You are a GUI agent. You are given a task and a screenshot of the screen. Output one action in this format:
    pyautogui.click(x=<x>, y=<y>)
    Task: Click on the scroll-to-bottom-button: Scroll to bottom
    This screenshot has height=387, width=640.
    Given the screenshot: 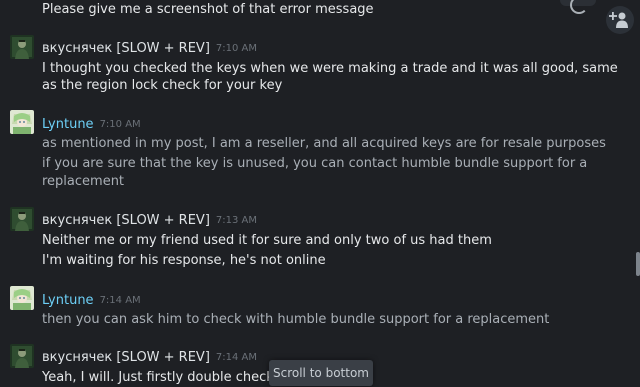 What is the action you would take?
    pyautogui.click(x=321, y=373)
    